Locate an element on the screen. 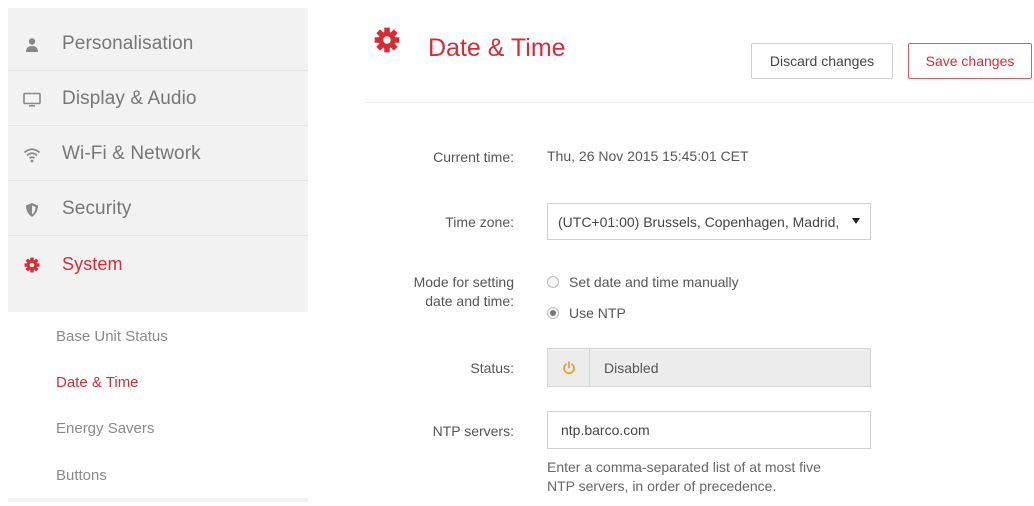 This screenshot has width=1034, height=506. wifi-icon is located at coordinates (32, 155).